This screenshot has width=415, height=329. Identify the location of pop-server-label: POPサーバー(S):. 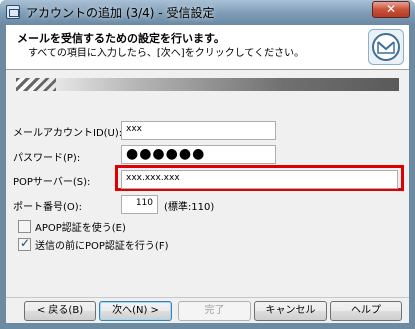
(52, 182).